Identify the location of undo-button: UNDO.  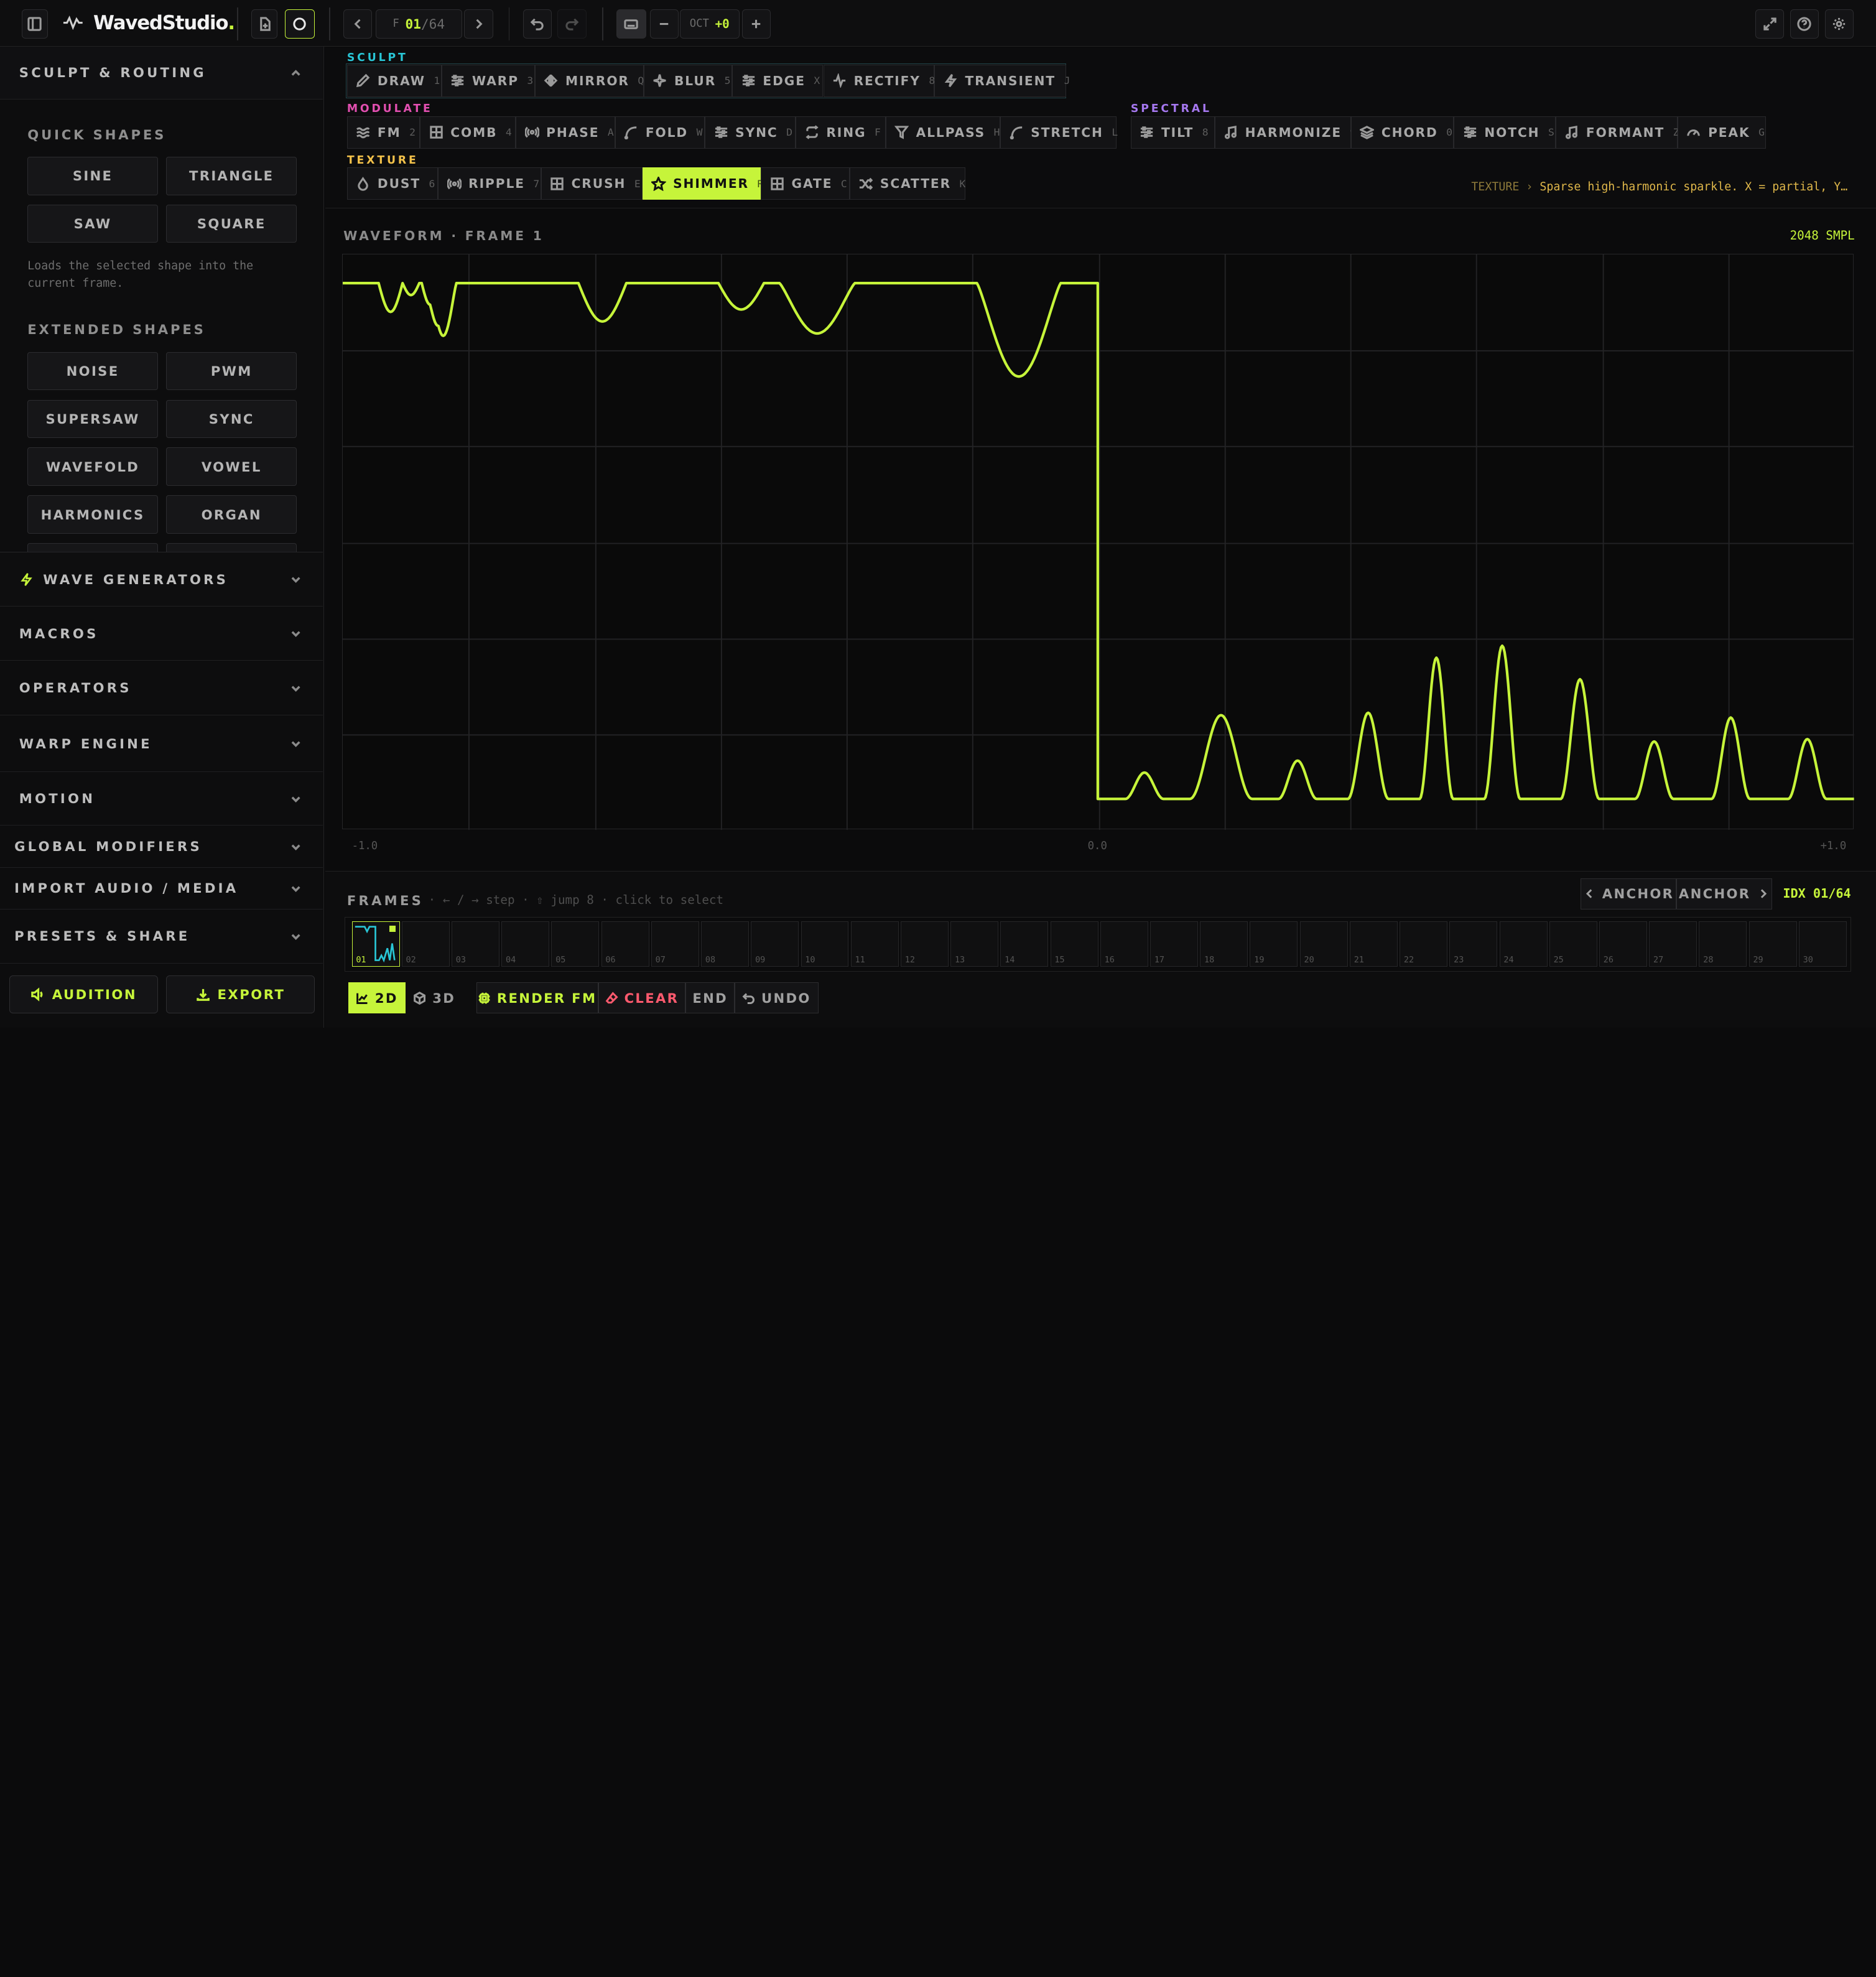
(777, 998).